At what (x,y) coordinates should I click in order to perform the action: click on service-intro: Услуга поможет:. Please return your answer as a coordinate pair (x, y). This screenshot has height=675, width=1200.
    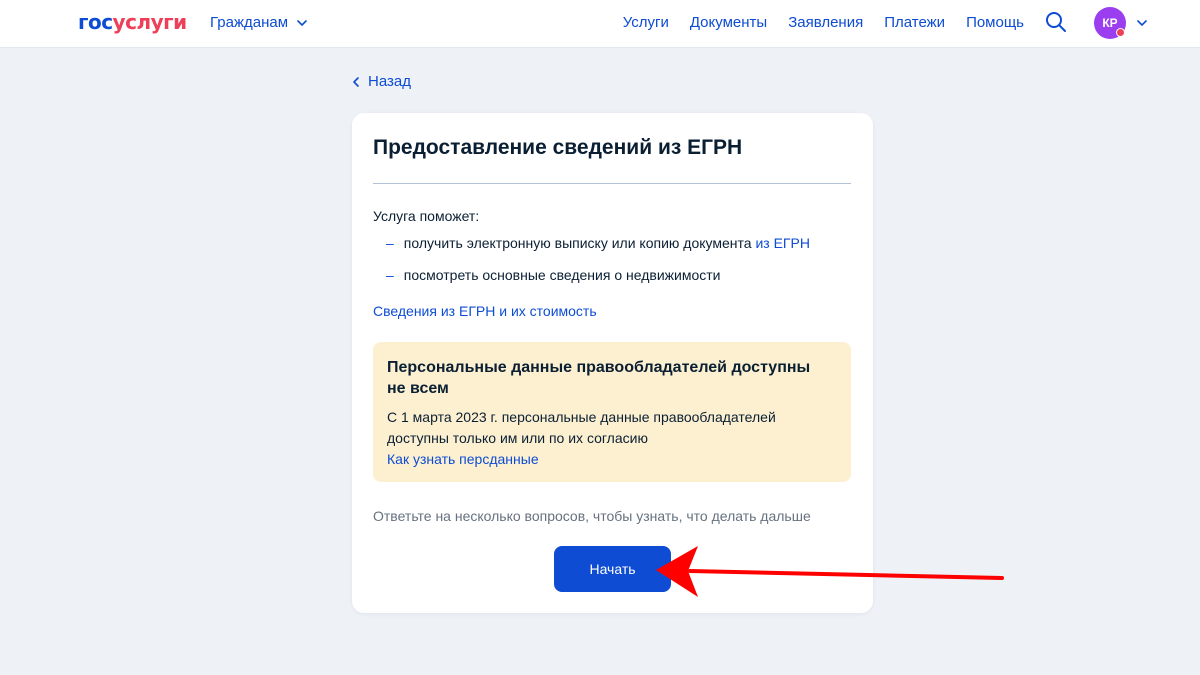
    Looking at the image, I should click on (426, 216).